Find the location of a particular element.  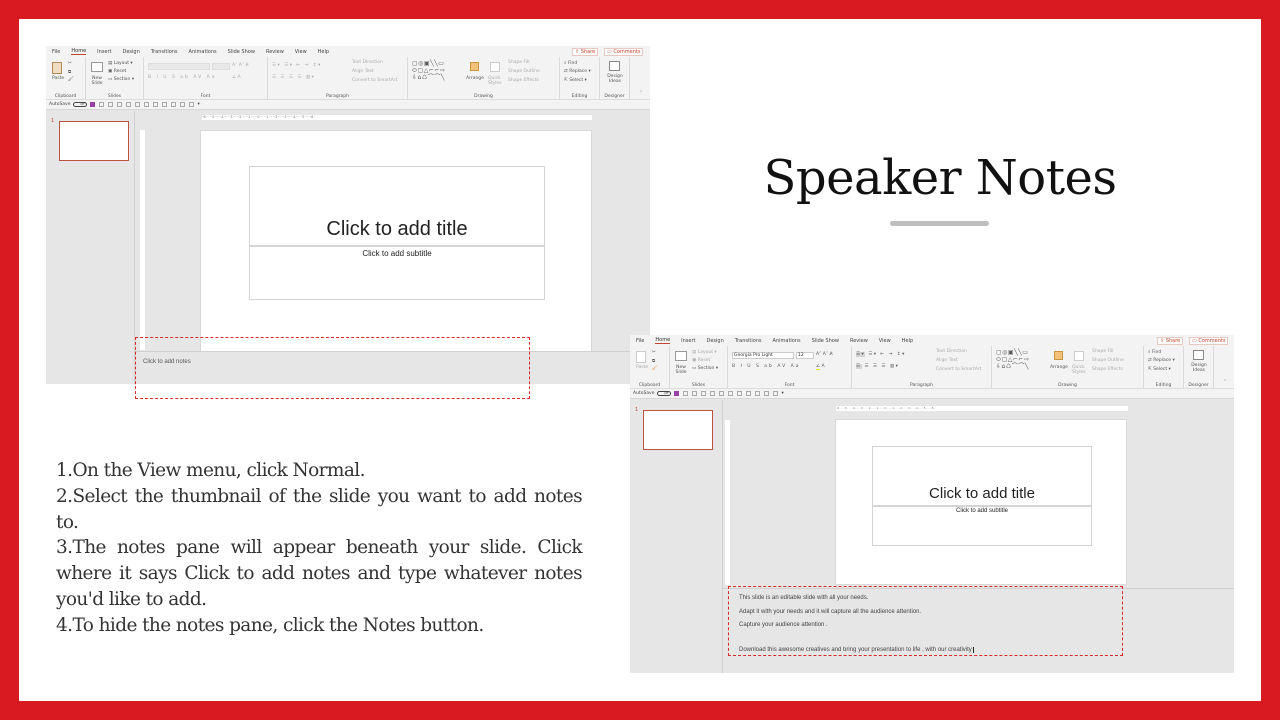

shape-effects-button: Shape Effects is located at coordinates (1107, 369).